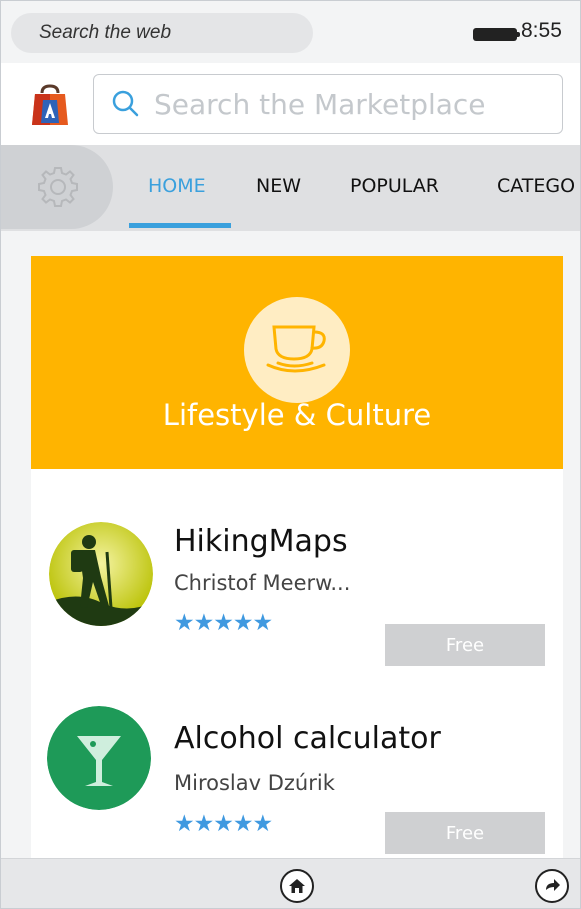  What do you see at coordinates (162, 33) in the screenshot?
I see `web-search-field: Search the web` at bounding box center [162, 33].